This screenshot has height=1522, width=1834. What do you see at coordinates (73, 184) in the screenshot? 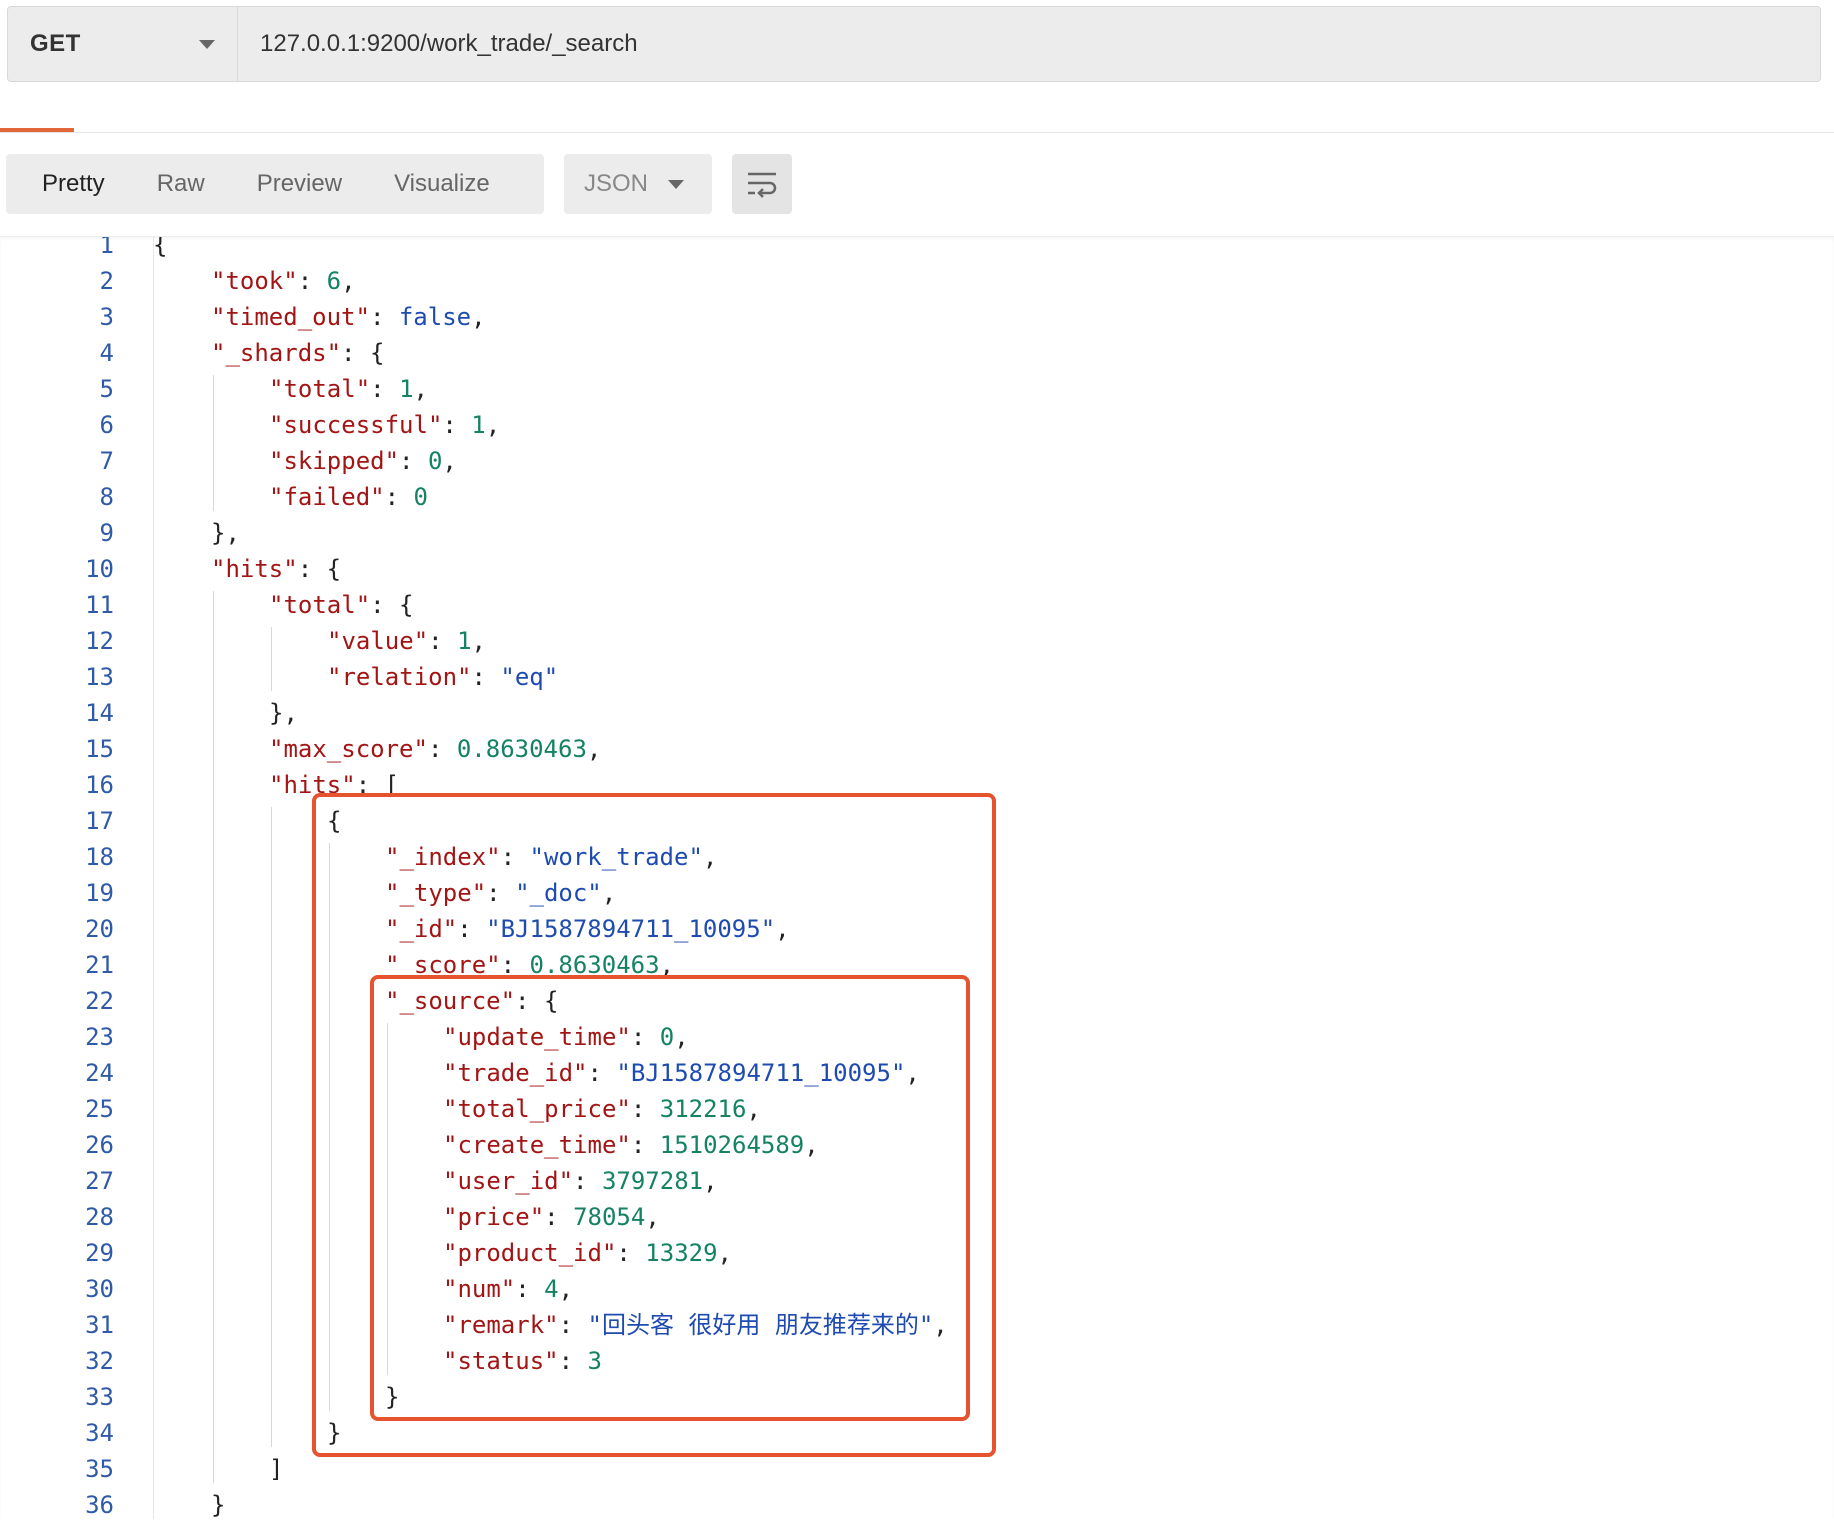
I see `tab-pretty: Pretty` at bounding box center [73, 184].